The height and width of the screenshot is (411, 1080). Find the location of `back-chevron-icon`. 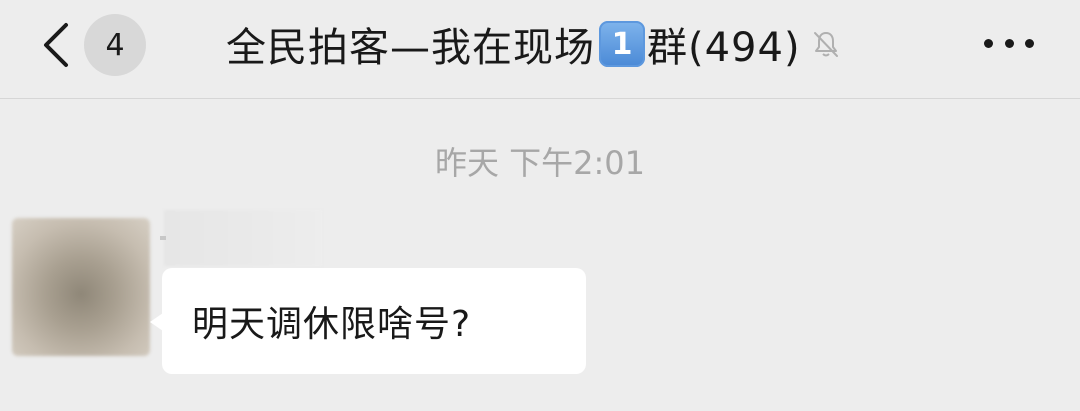

back-chevron-icon is located at coordinates (56, 45).